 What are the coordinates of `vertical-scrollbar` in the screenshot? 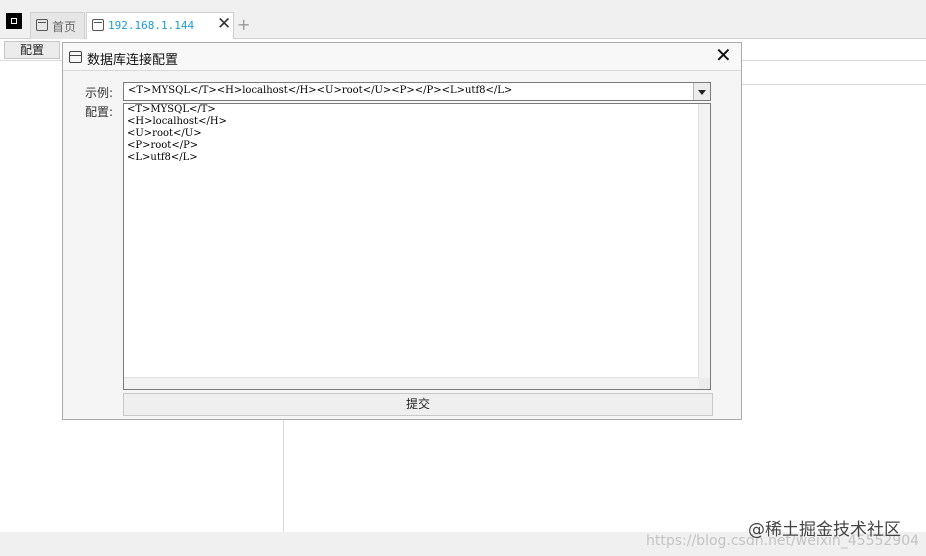 It's located at (704, 241).